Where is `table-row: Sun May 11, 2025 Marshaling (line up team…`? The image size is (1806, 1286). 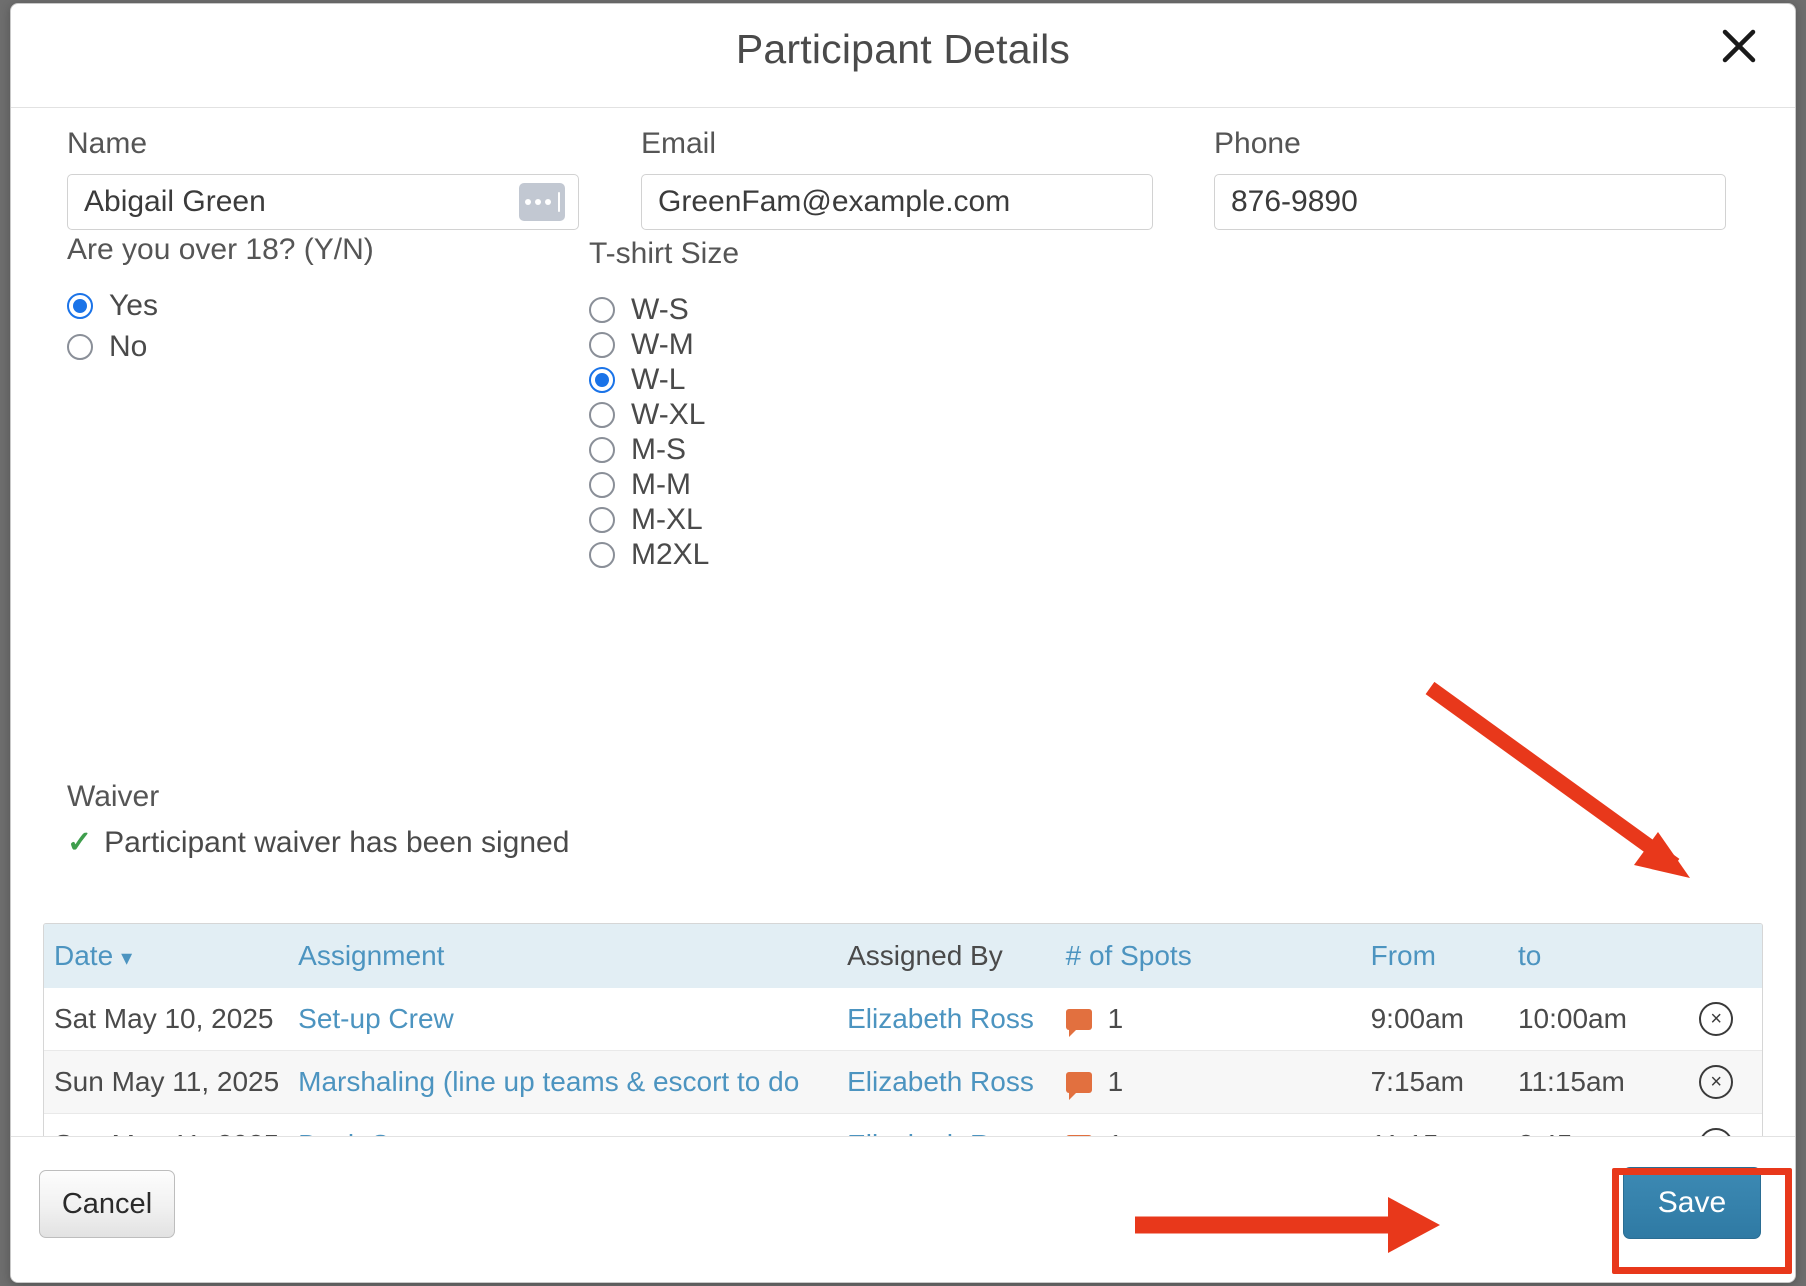
table-row: Sun May 11, 2025 Marshaling (line up team… is located at coordinates (903, 1082).